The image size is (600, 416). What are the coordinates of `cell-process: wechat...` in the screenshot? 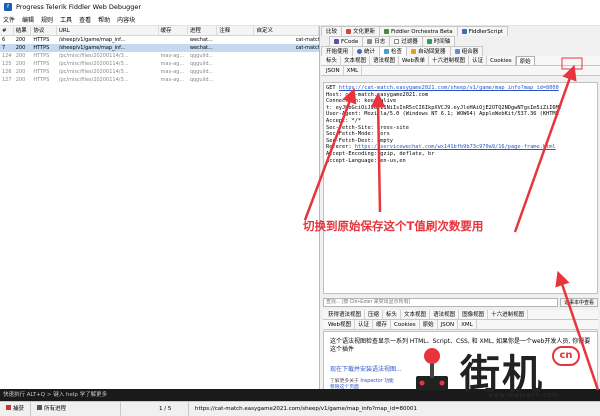 It's located at (201, 48).